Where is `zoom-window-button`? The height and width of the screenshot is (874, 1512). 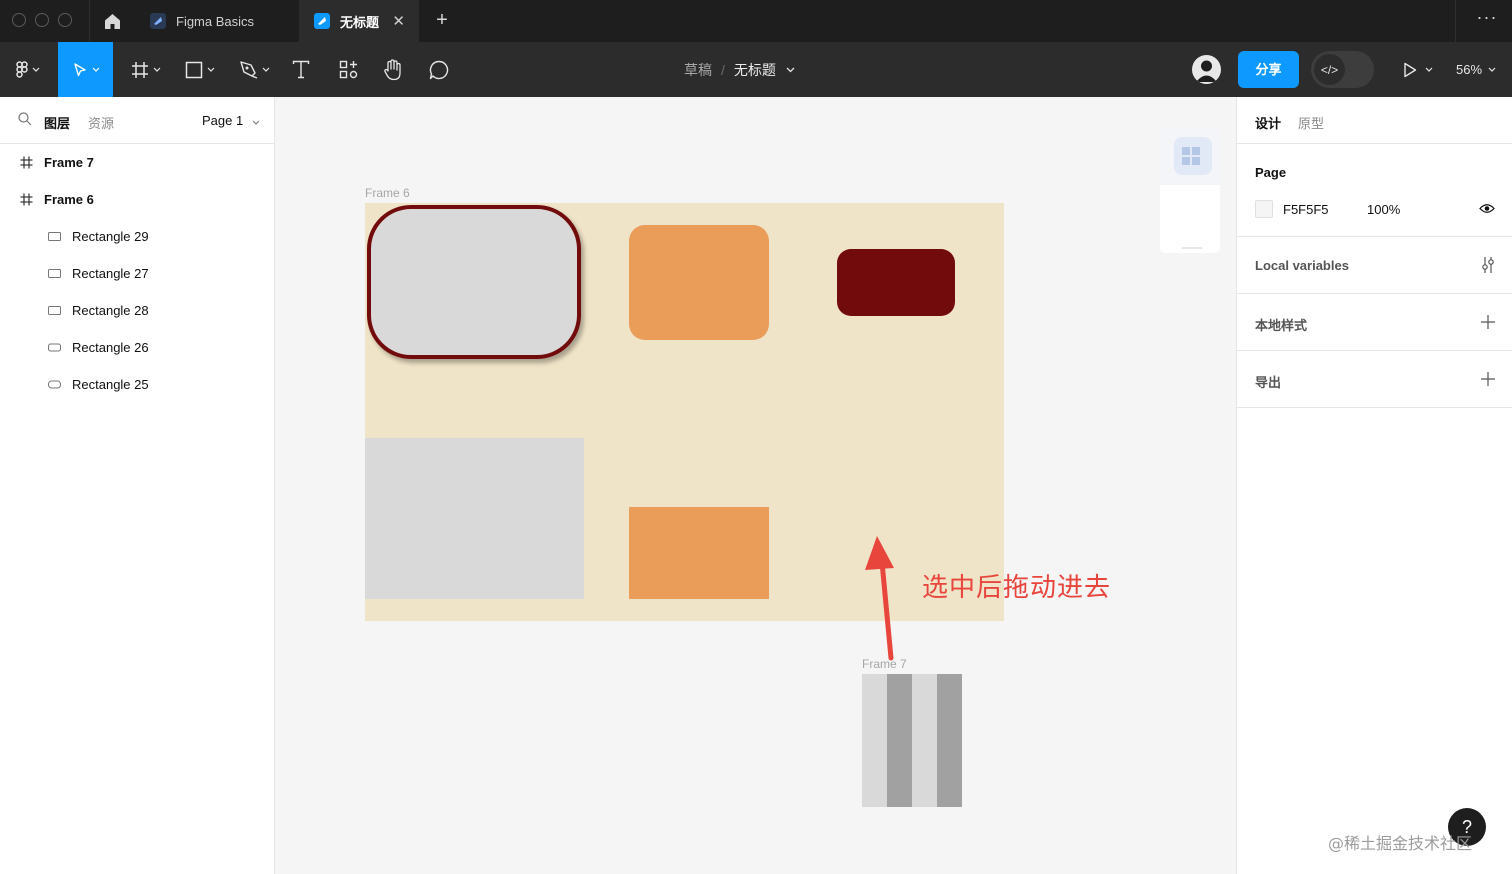
zoom-window-button is located at coordinates (65, 20).